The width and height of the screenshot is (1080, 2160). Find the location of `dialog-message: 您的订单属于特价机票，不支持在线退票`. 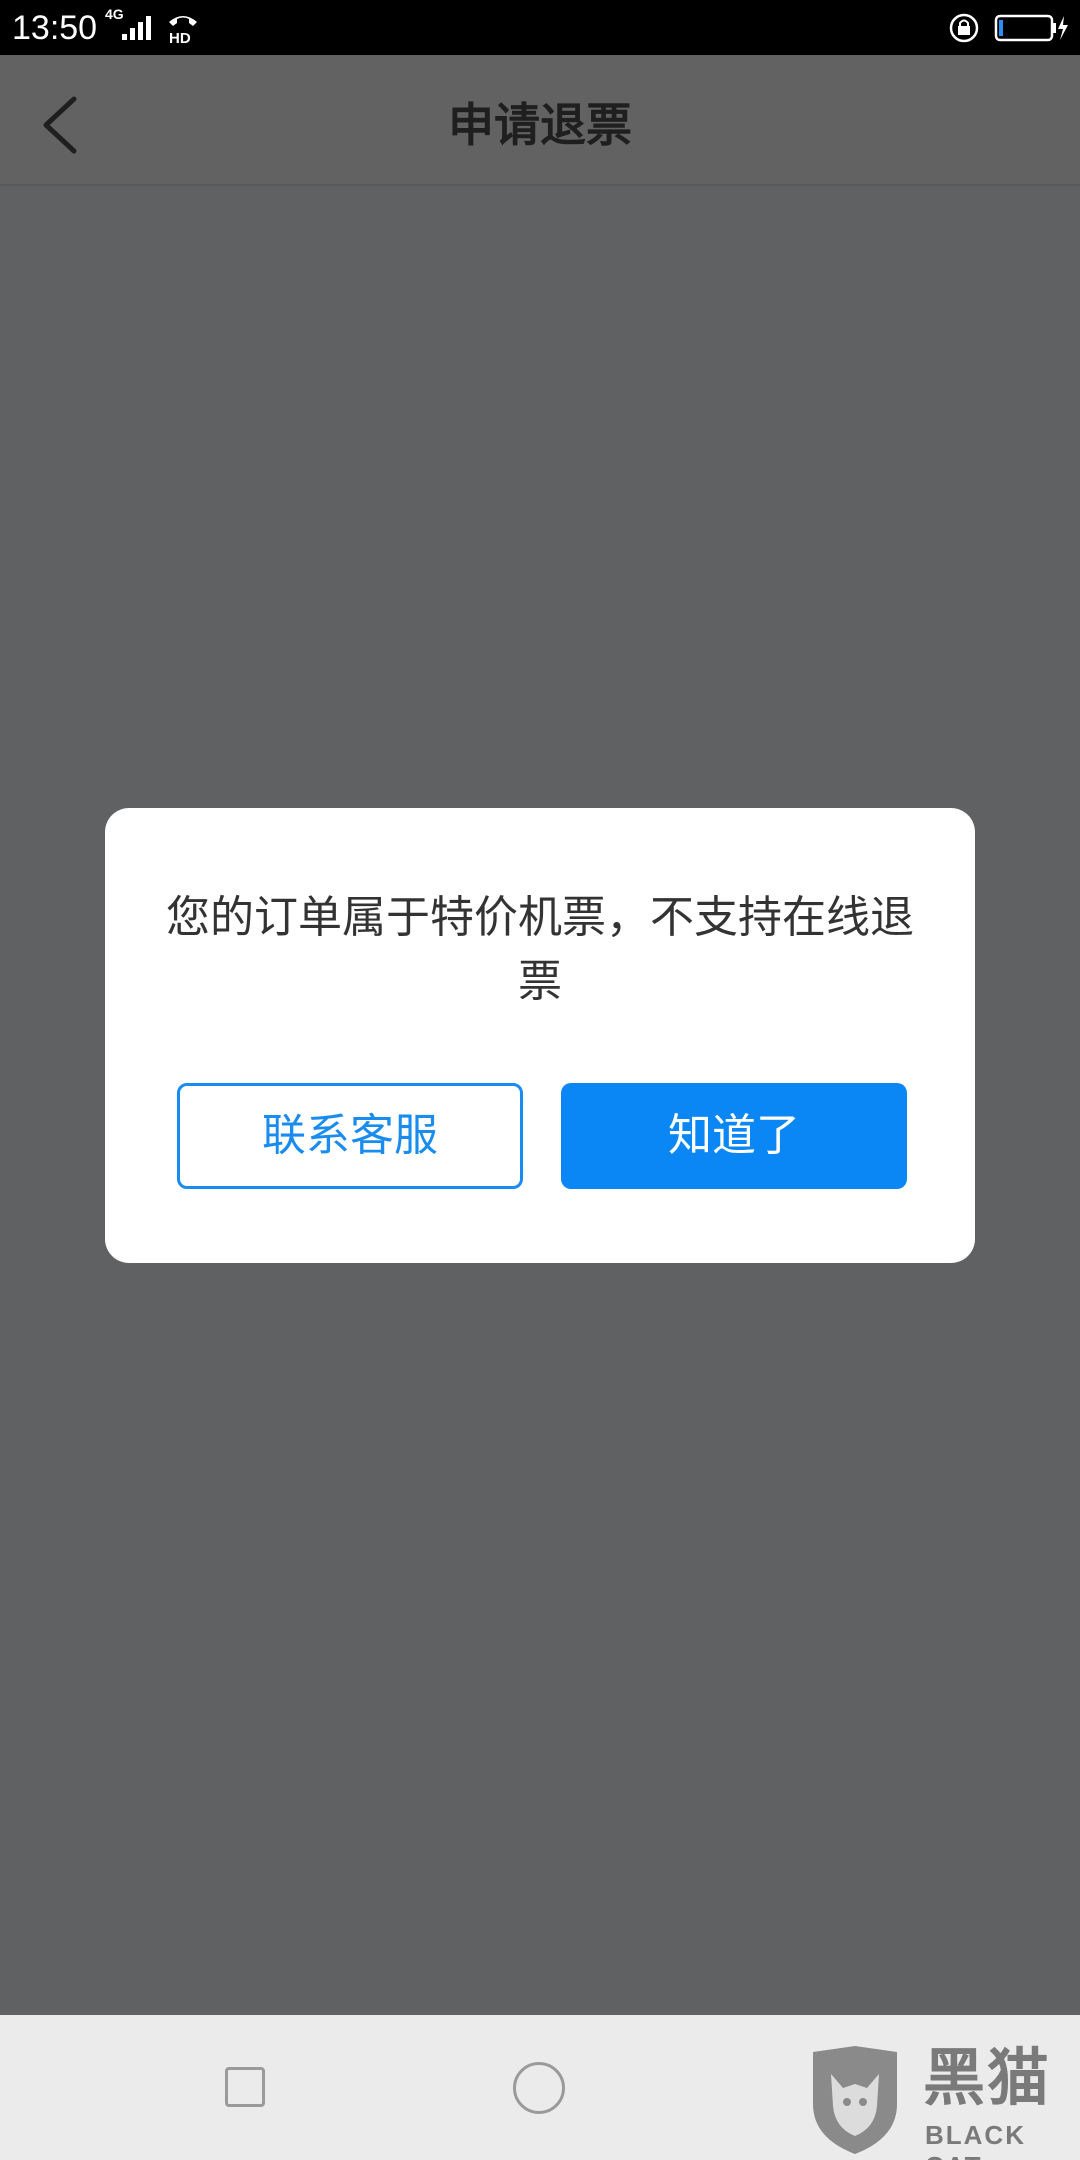

dialog-message: 您的订单属于特价机票，不支持在线退票 is located at coordinates (540, 949).